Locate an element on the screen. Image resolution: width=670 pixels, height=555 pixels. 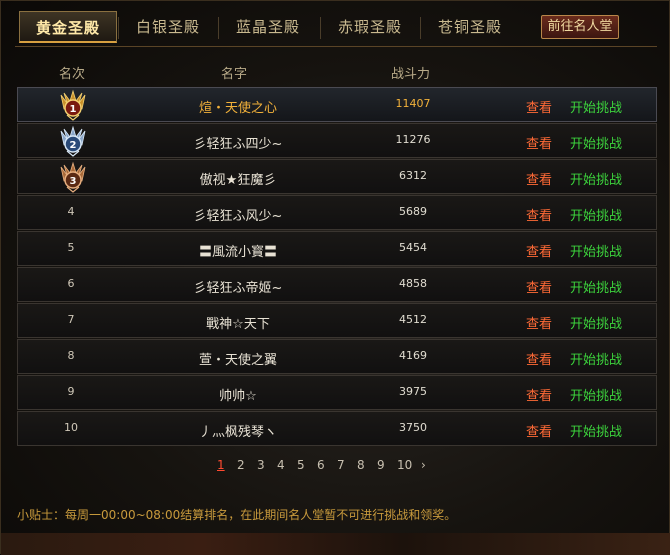
combat-power: 3975 is located at coordinates (413, 391).